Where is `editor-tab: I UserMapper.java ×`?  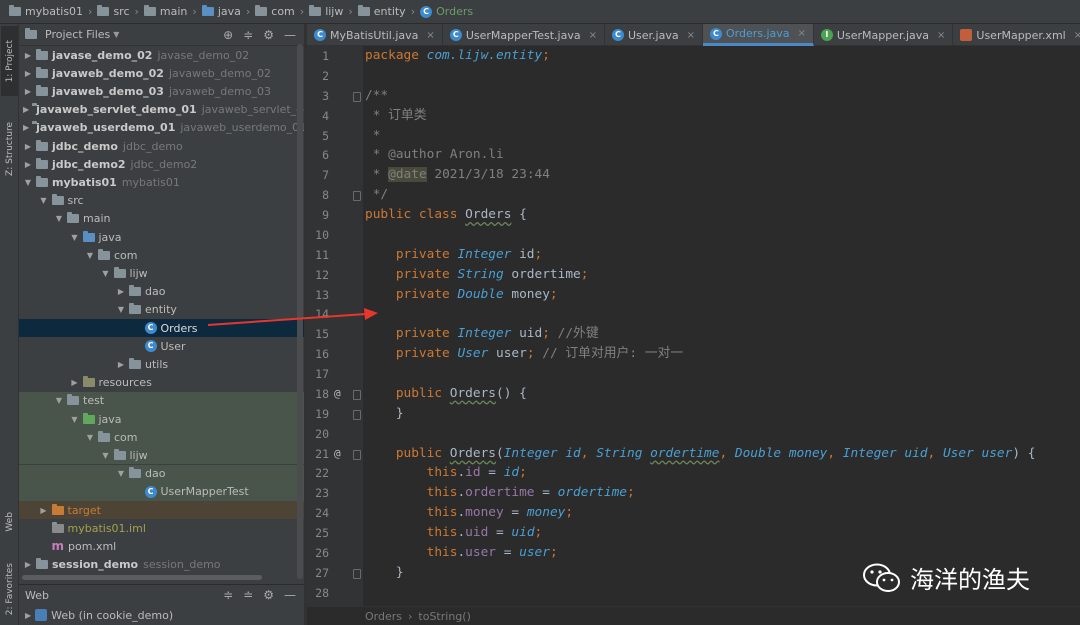
editor-tab: I UserMapper.java × is located at coordinates (884, 35).